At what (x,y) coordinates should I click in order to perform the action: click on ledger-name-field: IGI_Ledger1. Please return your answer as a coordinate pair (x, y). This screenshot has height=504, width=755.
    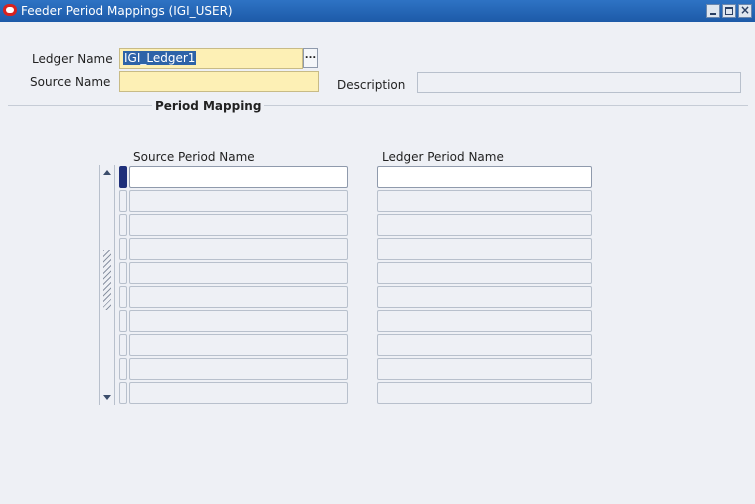
    Looking at the image, I should click on (211, 58).